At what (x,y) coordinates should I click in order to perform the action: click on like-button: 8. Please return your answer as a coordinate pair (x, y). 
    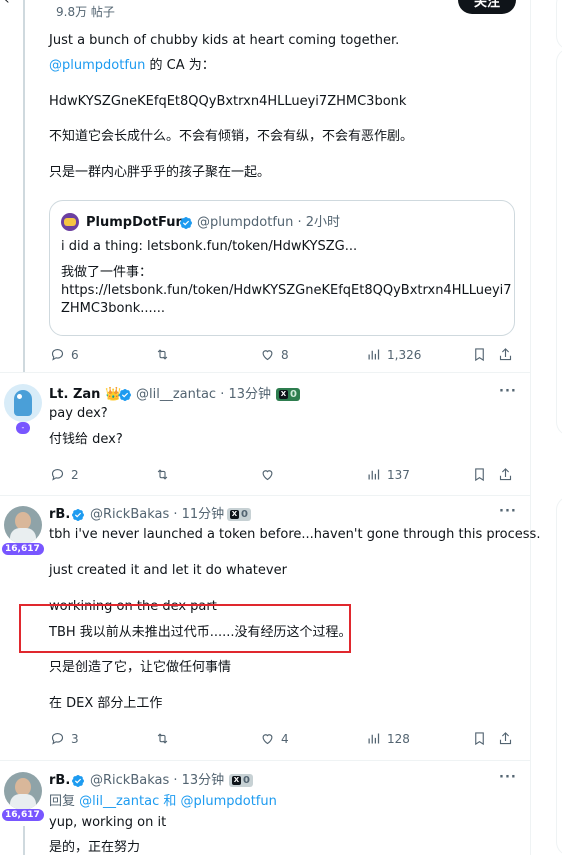
    Looking at the image, I should click on (274, 354).